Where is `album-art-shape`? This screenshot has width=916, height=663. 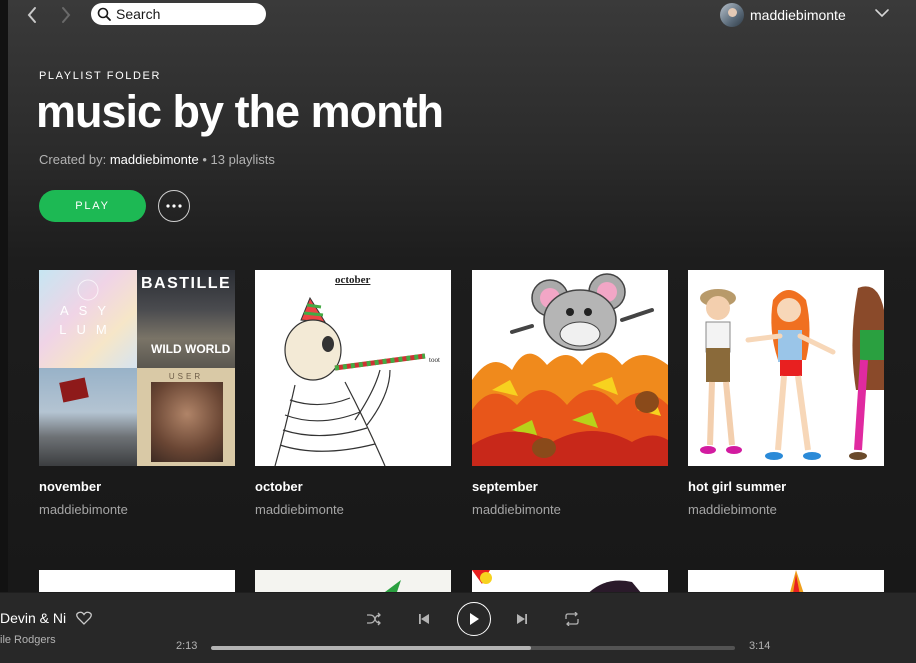
album-art-shape is located at coordinates (74, 390).